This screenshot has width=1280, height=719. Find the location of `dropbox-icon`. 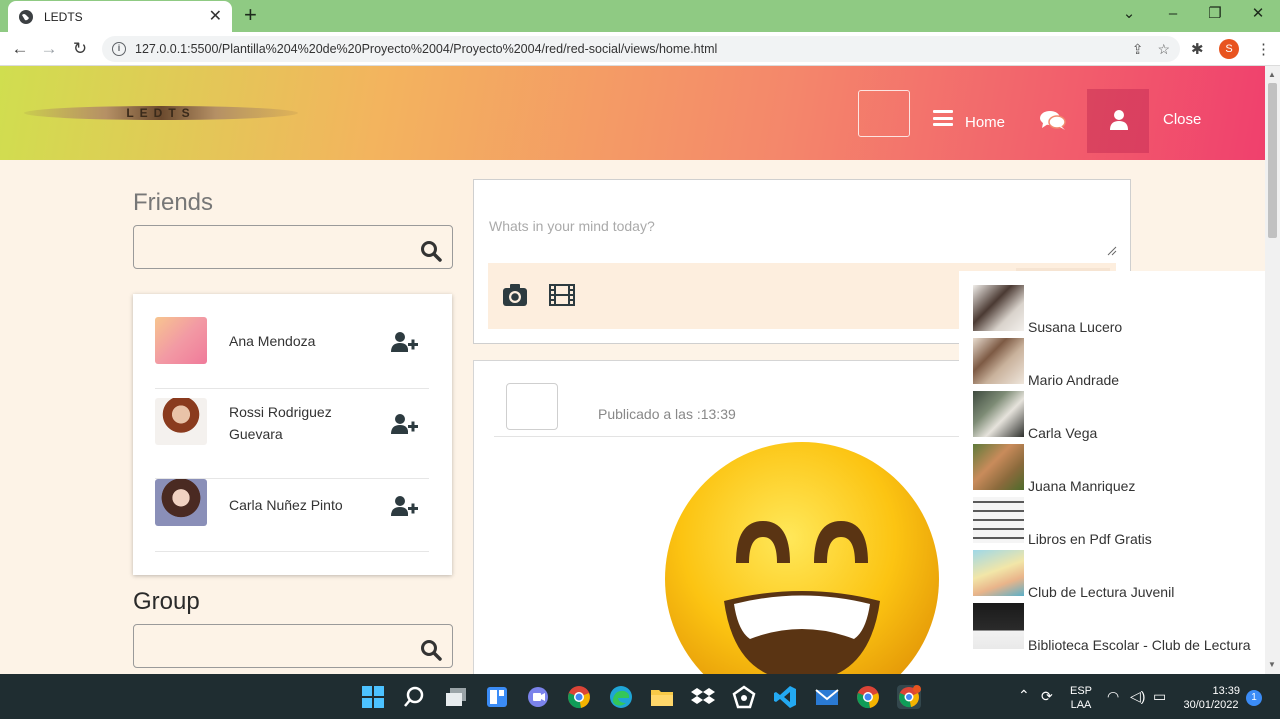

dropbox-icon is located at coordinates (703, 697).